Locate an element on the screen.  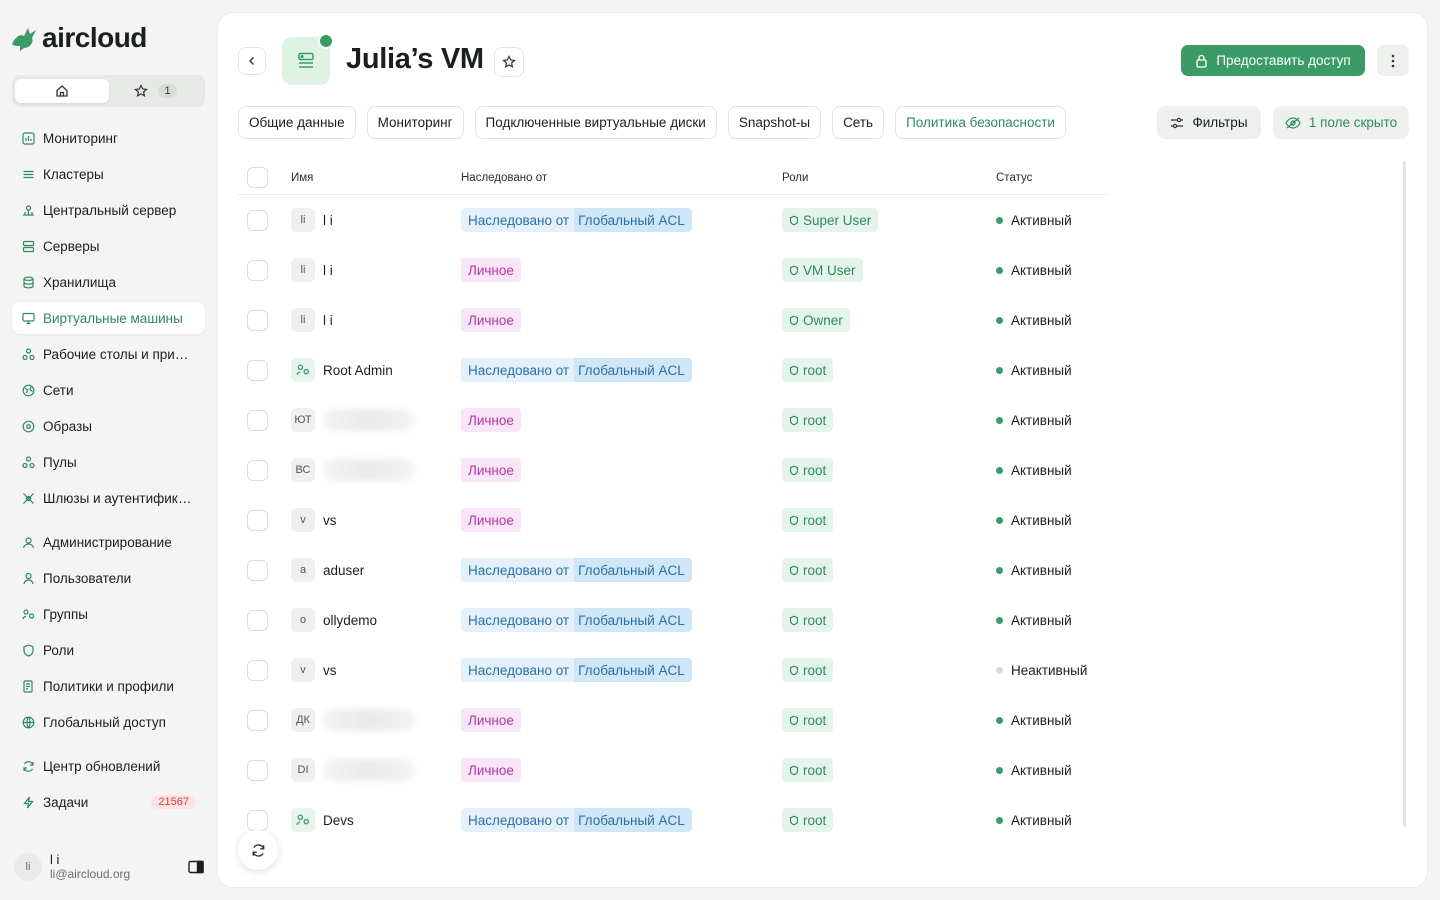
tab-security-policy: Политика безопасности is located at coordinates (980, 122).